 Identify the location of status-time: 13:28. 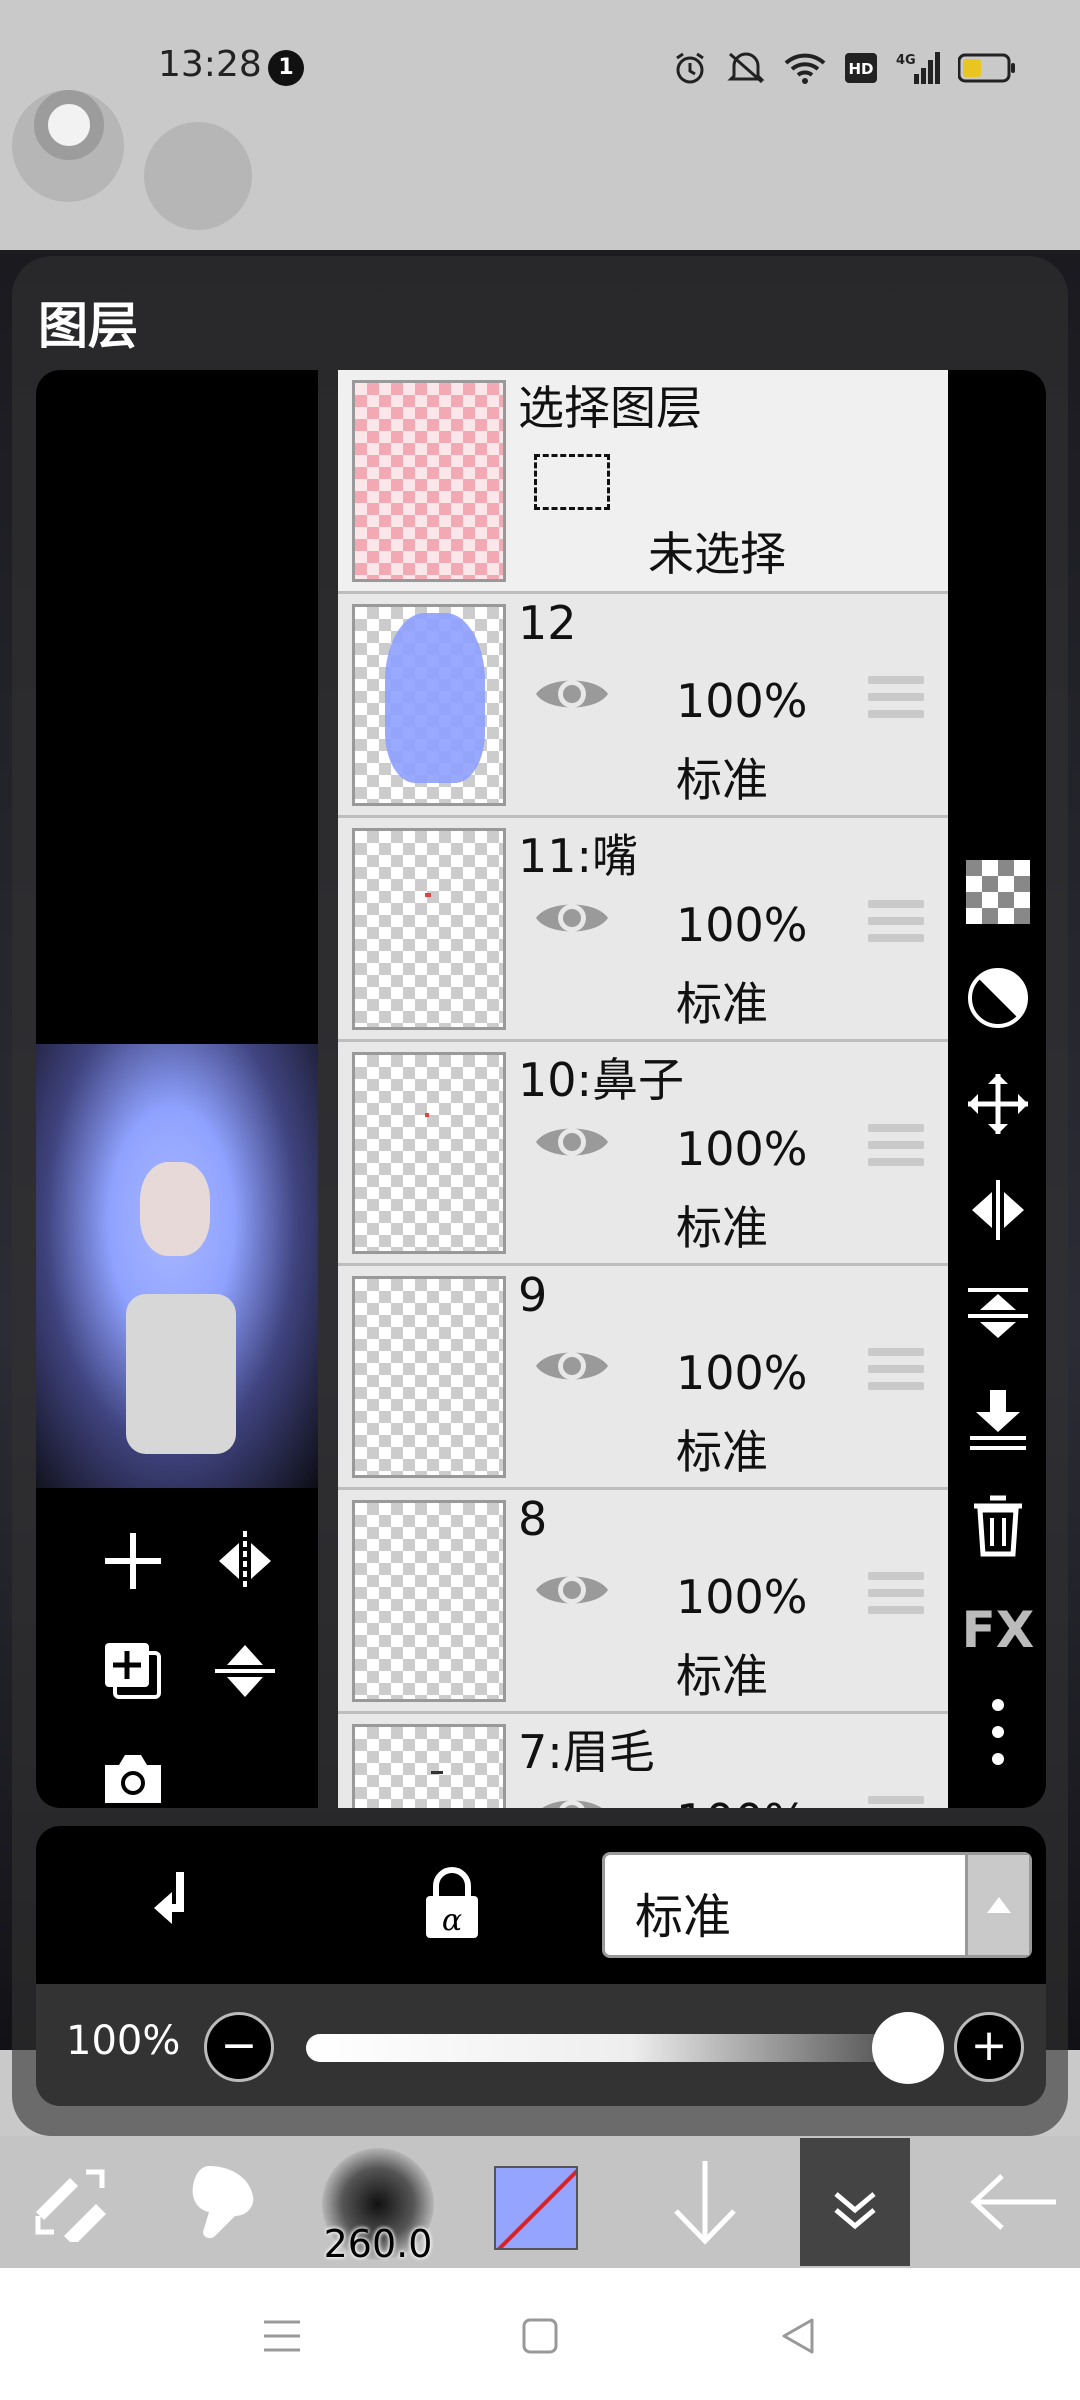
(210, 64).